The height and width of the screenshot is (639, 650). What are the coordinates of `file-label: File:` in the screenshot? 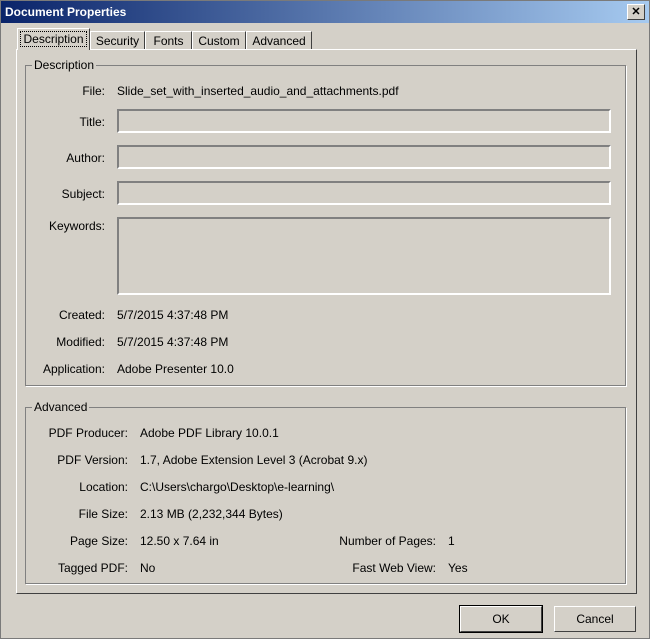 It's located at (93, 91).